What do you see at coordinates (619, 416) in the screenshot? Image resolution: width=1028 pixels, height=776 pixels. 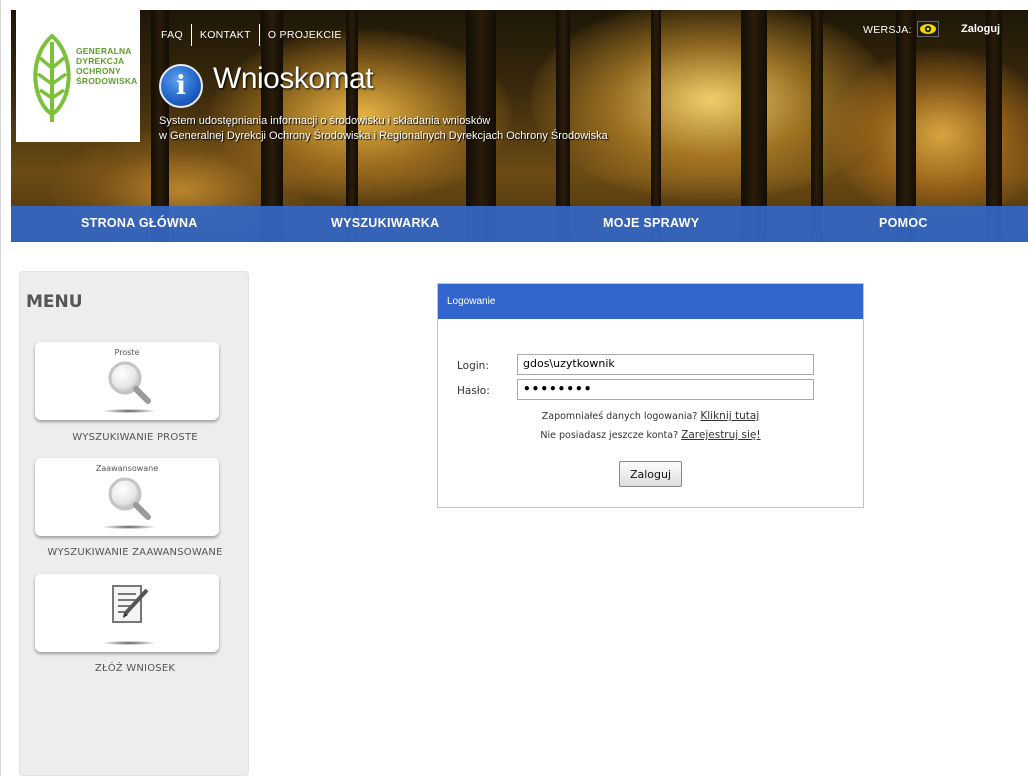 I see `forgot-text: Zapomniałeś danych logowania?` at bounding box center [619, 416].